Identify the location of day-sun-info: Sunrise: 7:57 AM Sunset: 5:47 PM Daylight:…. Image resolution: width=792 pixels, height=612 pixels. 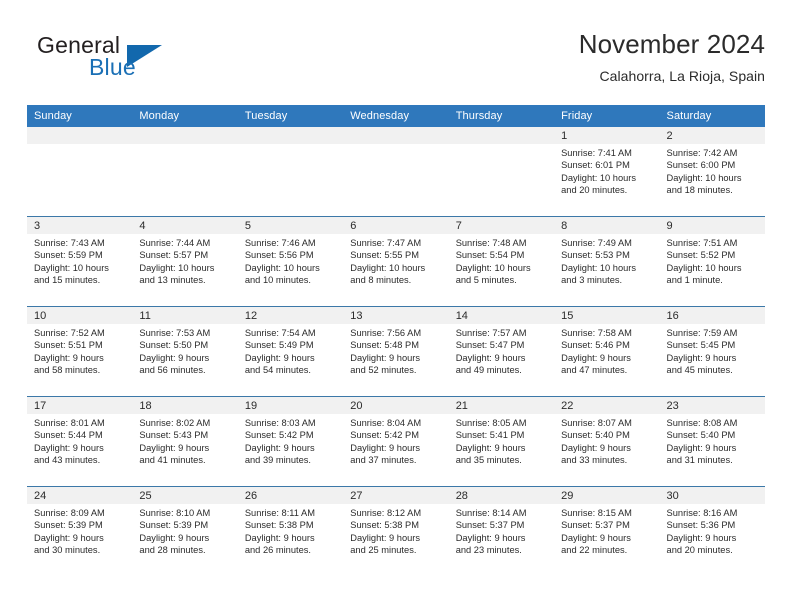
(501, 350).